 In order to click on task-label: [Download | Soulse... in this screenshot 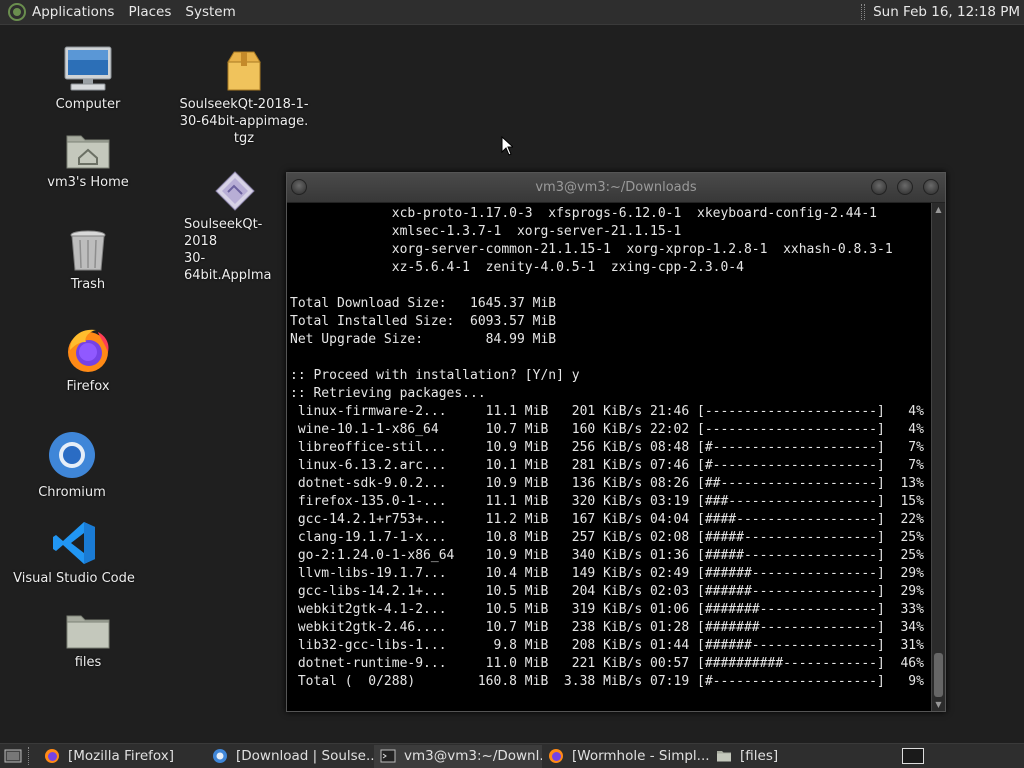, I will do `click(305, 756)`.